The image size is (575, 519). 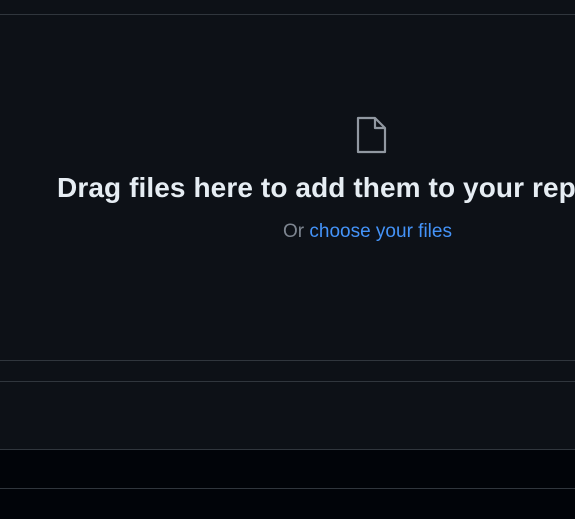 What do you see at coordinates (287, 469) in the screenshot?
I see `footer-band` at bounding box center [287, 469].